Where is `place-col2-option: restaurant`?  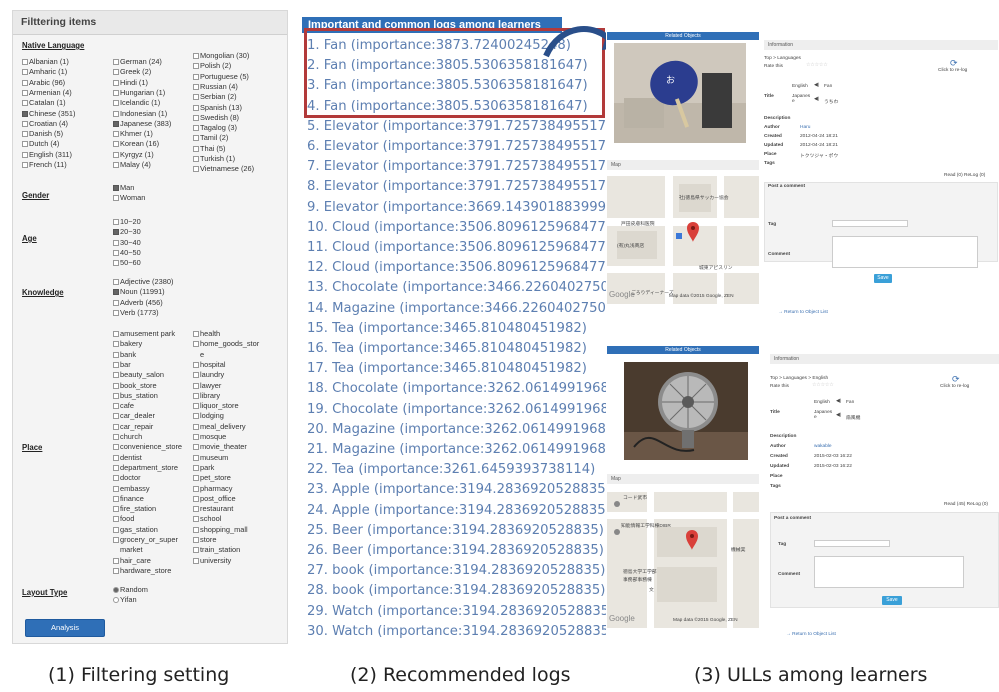 place-col2-option: restaurant is located at coordinates (213, 509).